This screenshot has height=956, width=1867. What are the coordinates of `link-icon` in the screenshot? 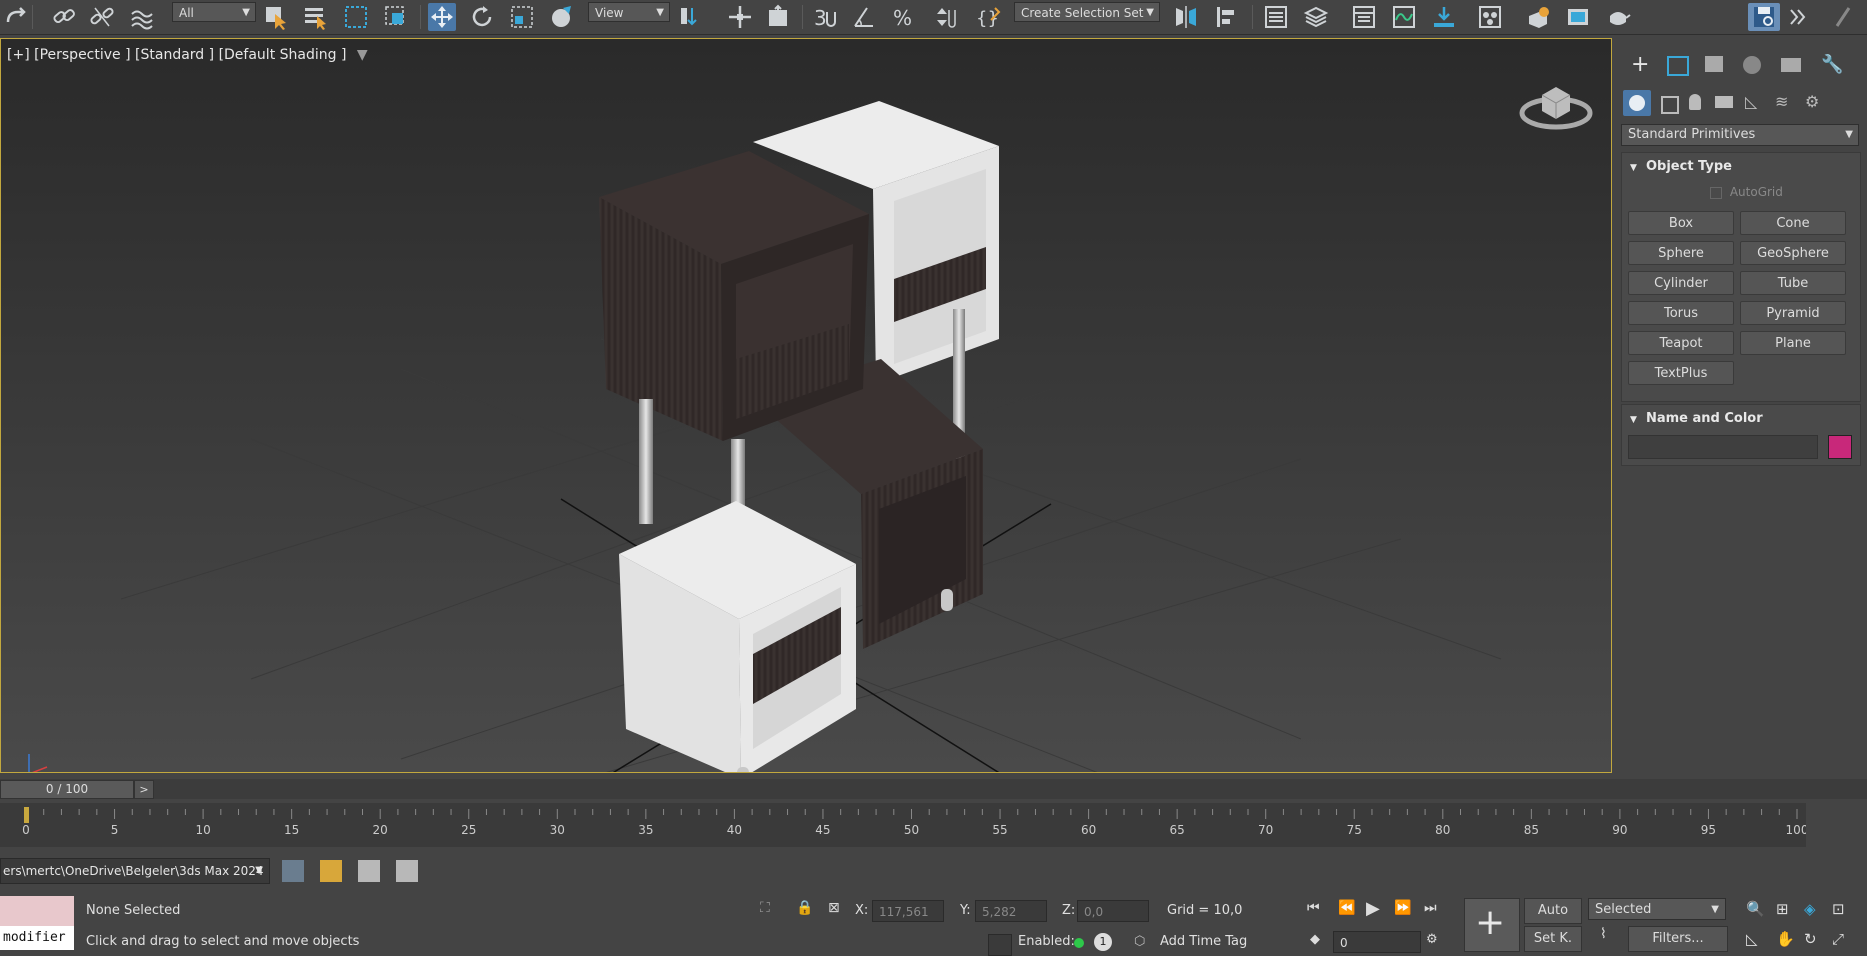 It's located at (64, 17).